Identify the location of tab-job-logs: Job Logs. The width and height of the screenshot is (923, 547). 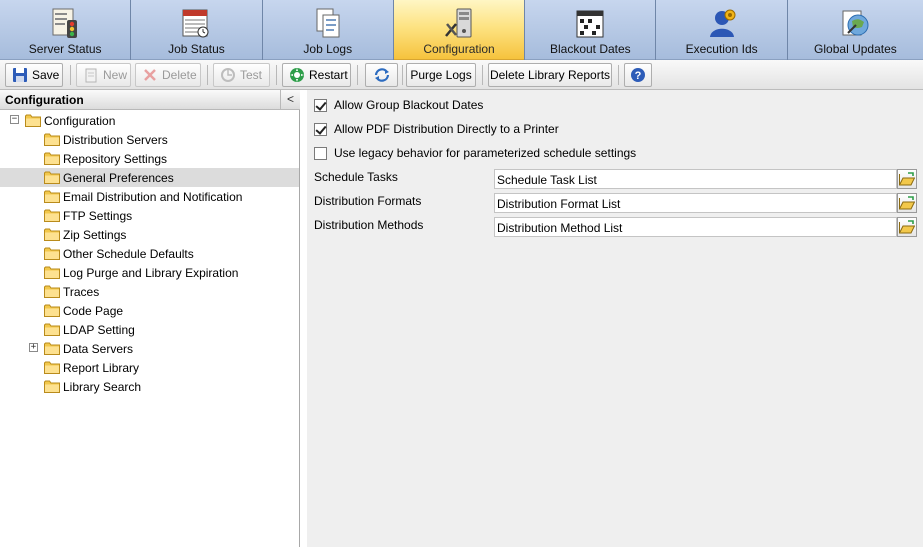
(327, 30).